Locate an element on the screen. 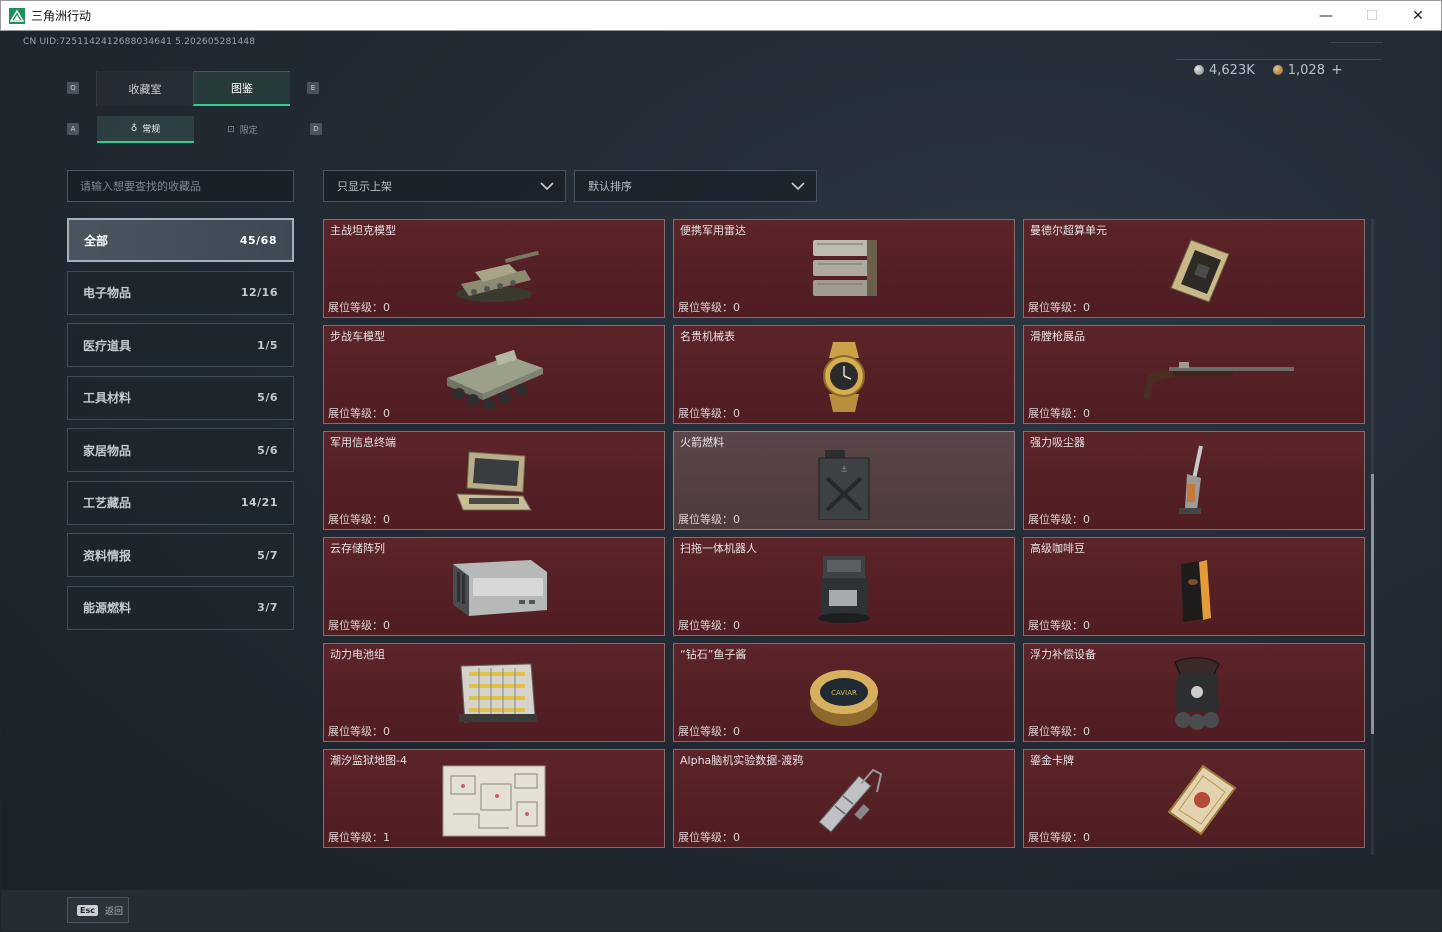 The width and height of the screenshot is (1442, 932). category-label: 能源燃料 is located at coordinates (107, 608).